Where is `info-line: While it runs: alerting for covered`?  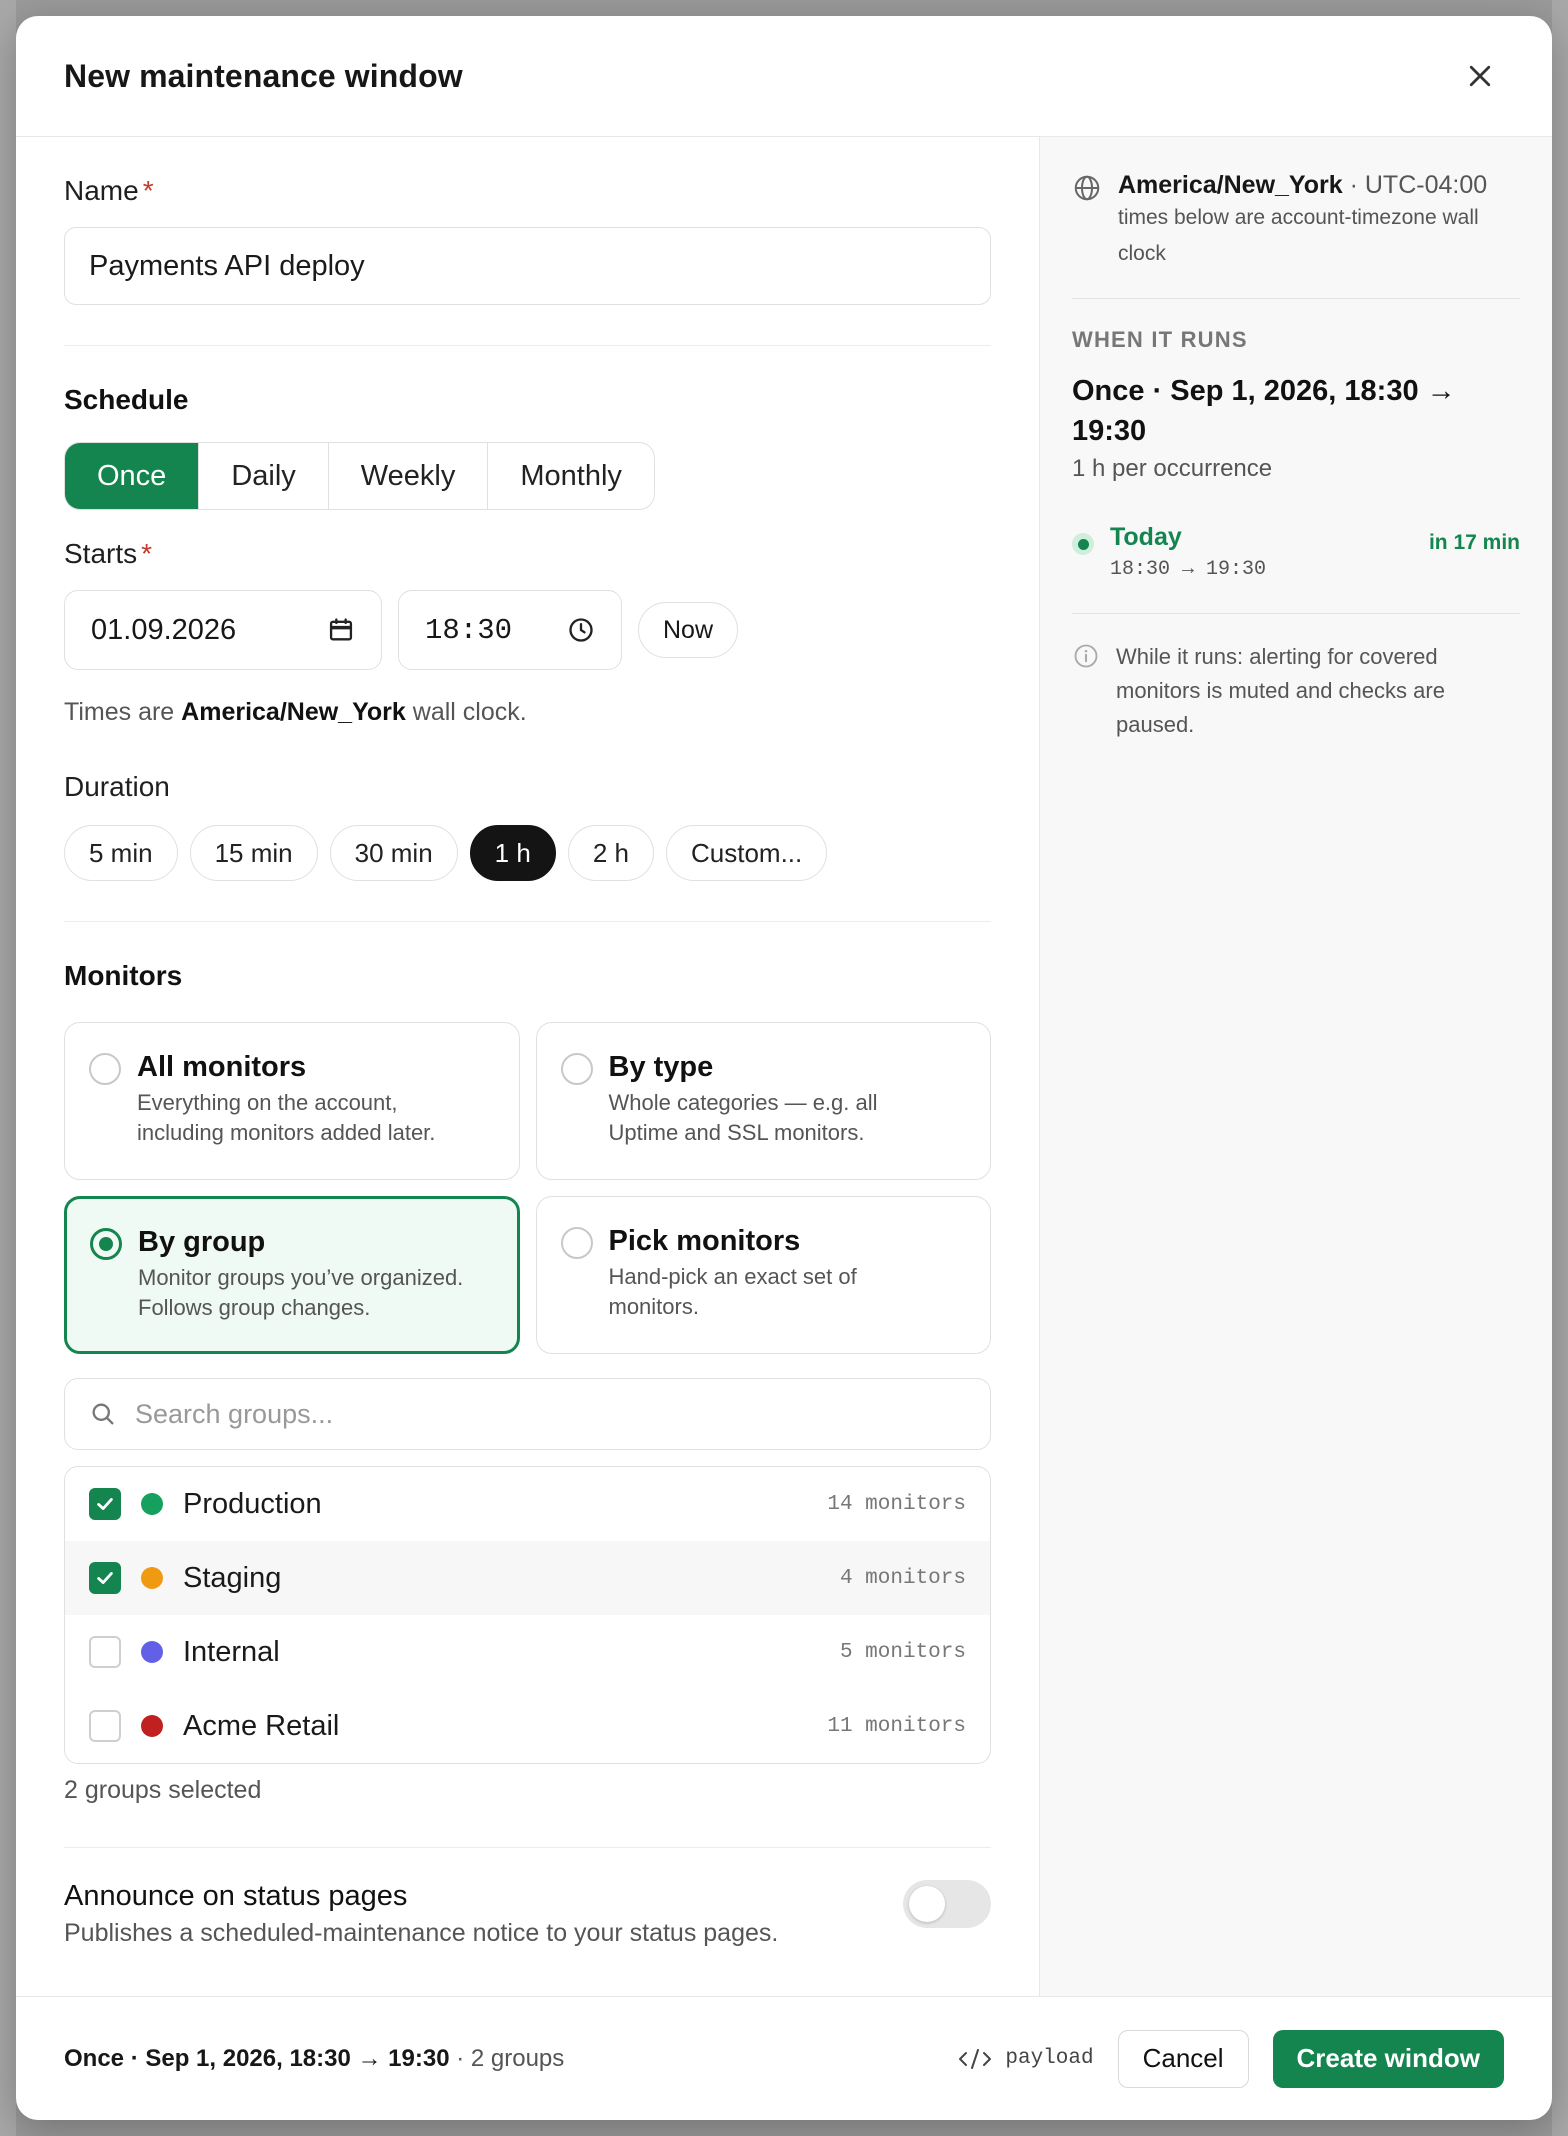
info-line: While it runs: alerting for covered is located at coordinates (1277, 656).